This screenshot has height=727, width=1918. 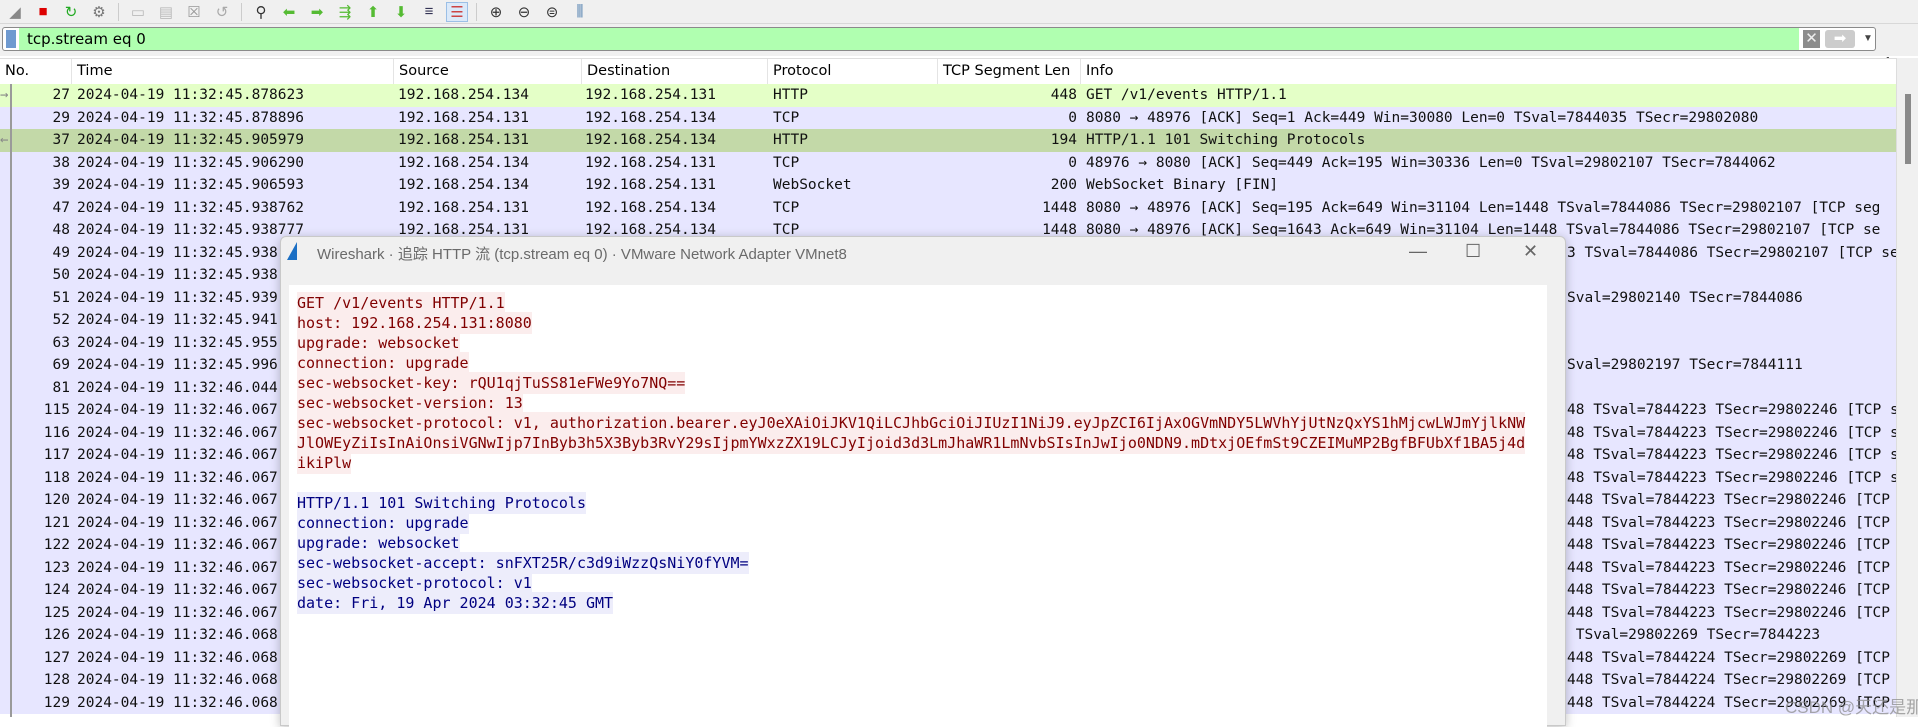 What do you see at coordinates (911, 583) in the screenshot?
I see `response-line: sec-websocket-protocol: v1` at bounding box center [911, 583].